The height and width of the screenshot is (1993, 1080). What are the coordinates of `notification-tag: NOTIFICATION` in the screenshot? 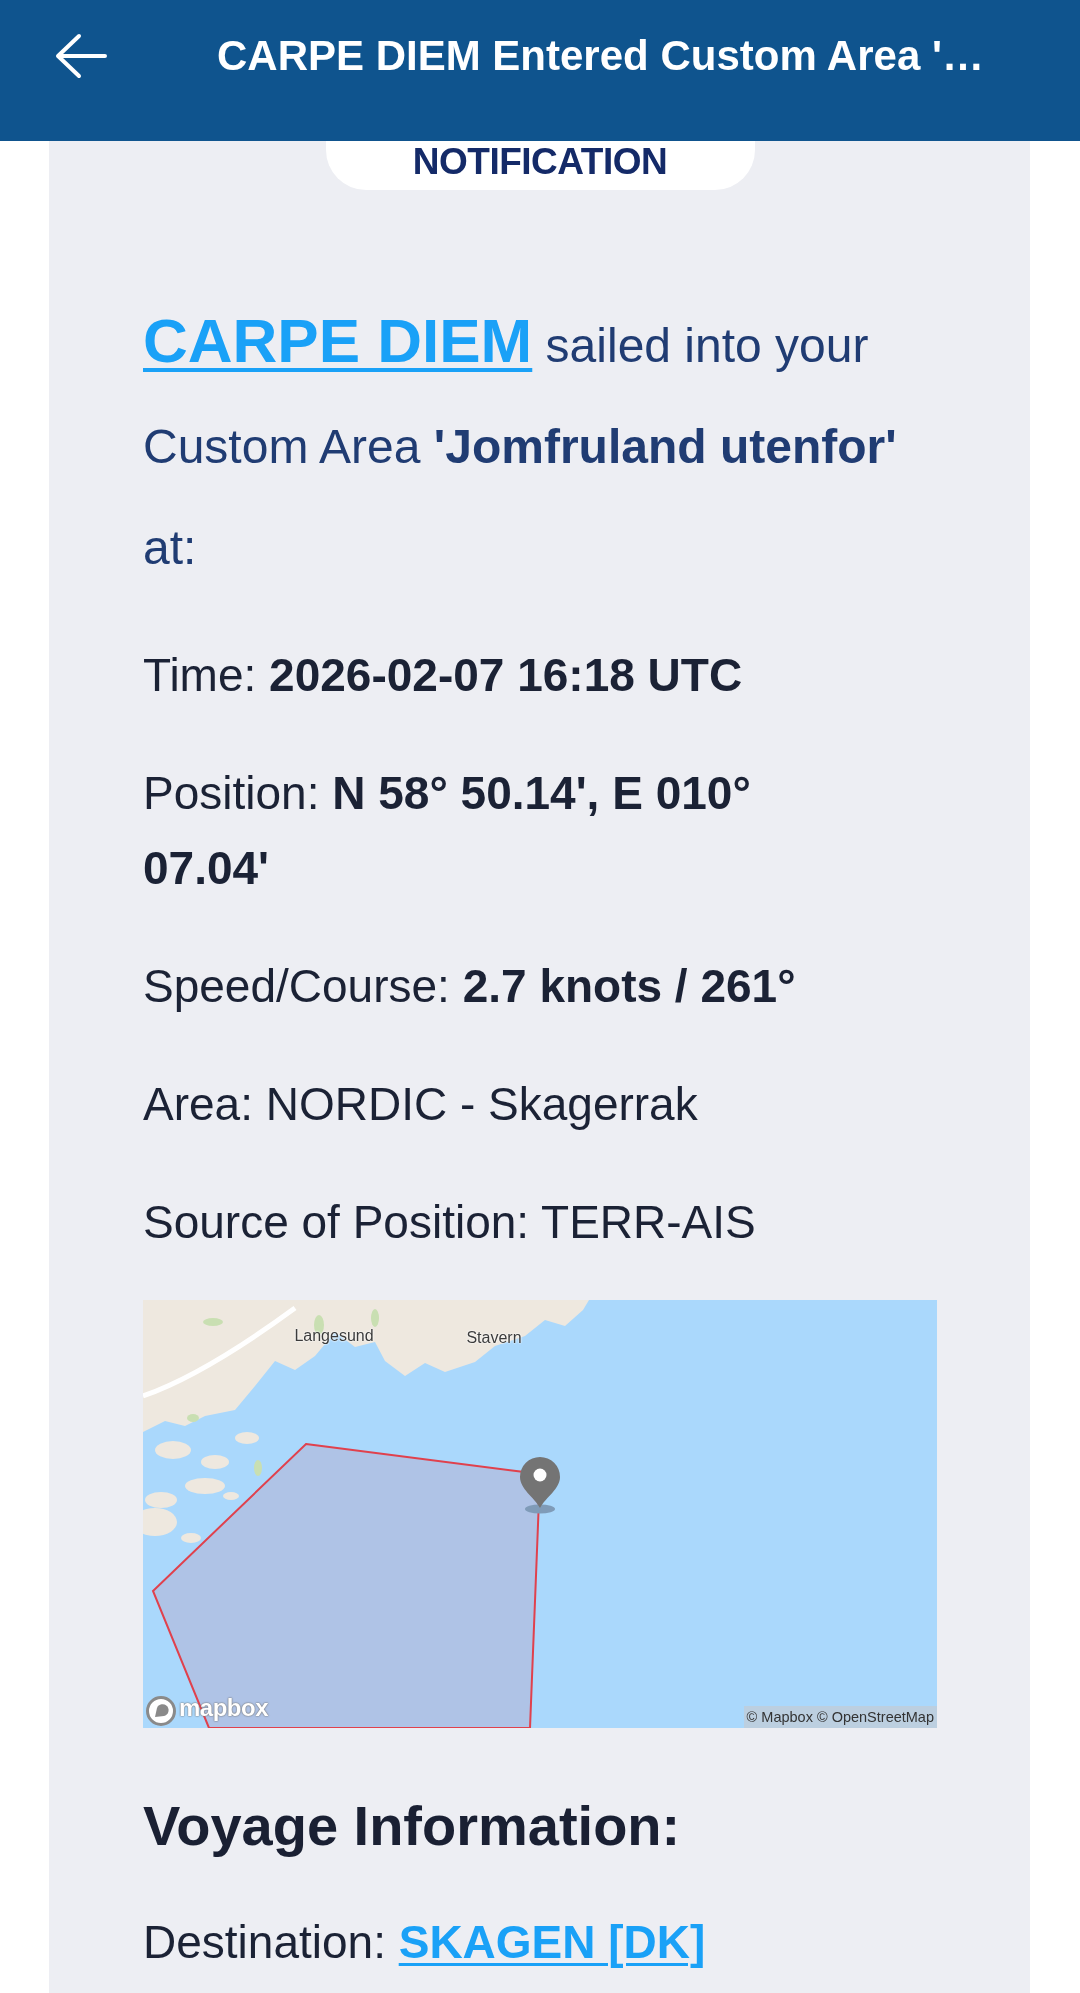 It's located at (540, 165).